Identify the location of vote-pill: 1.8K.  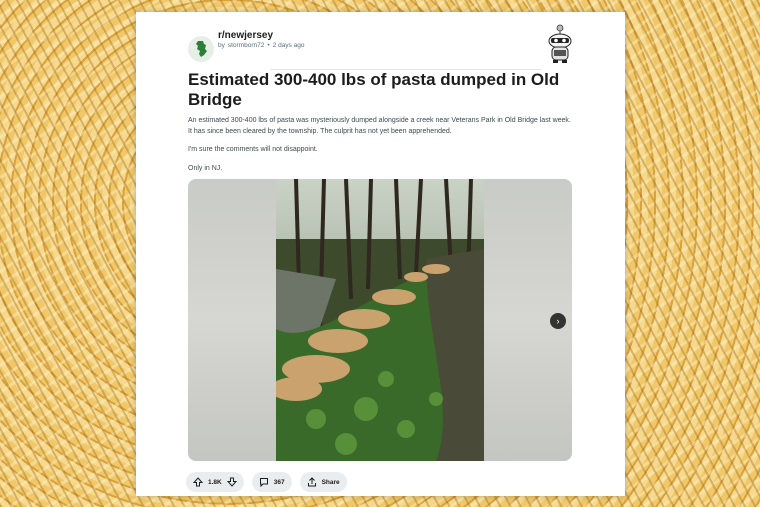
(215, 482).